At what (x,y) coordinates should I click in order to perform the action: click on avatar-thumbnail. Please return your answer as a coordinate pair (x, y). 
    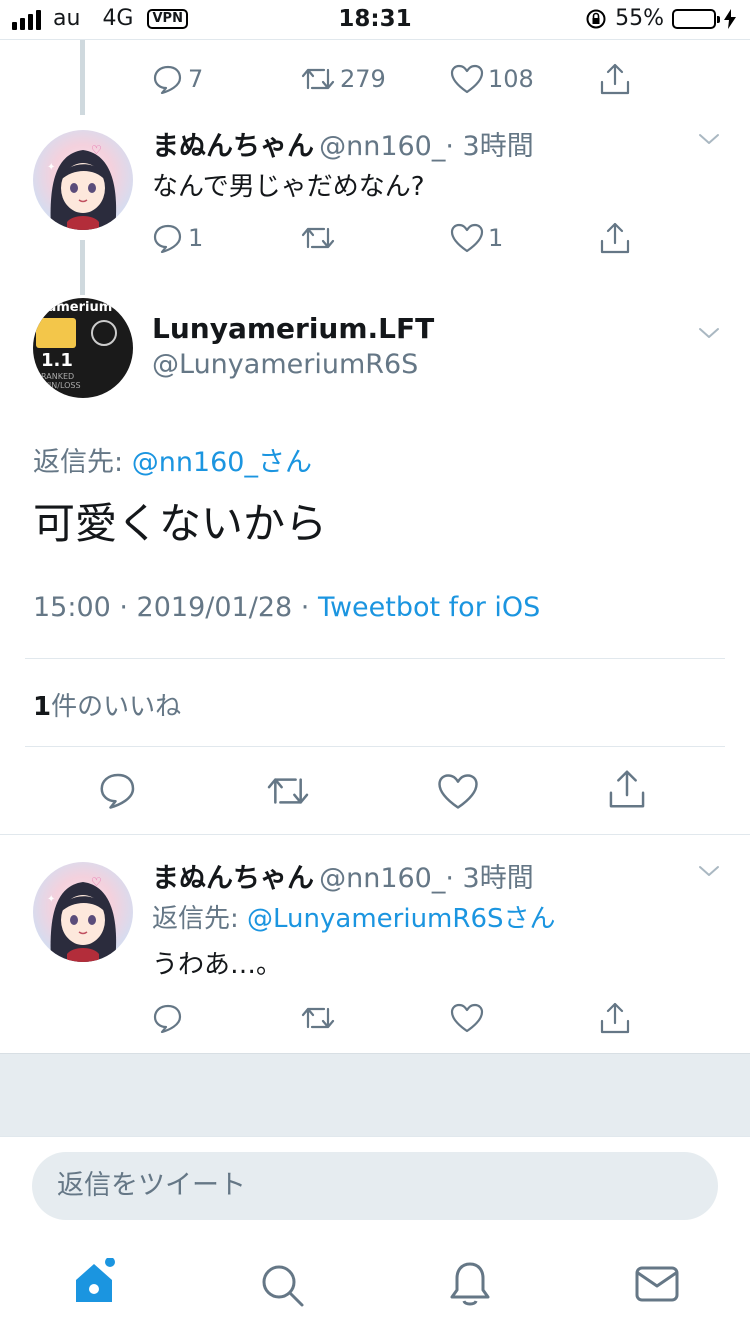
    Looking at the image, I should click on (56, 333).